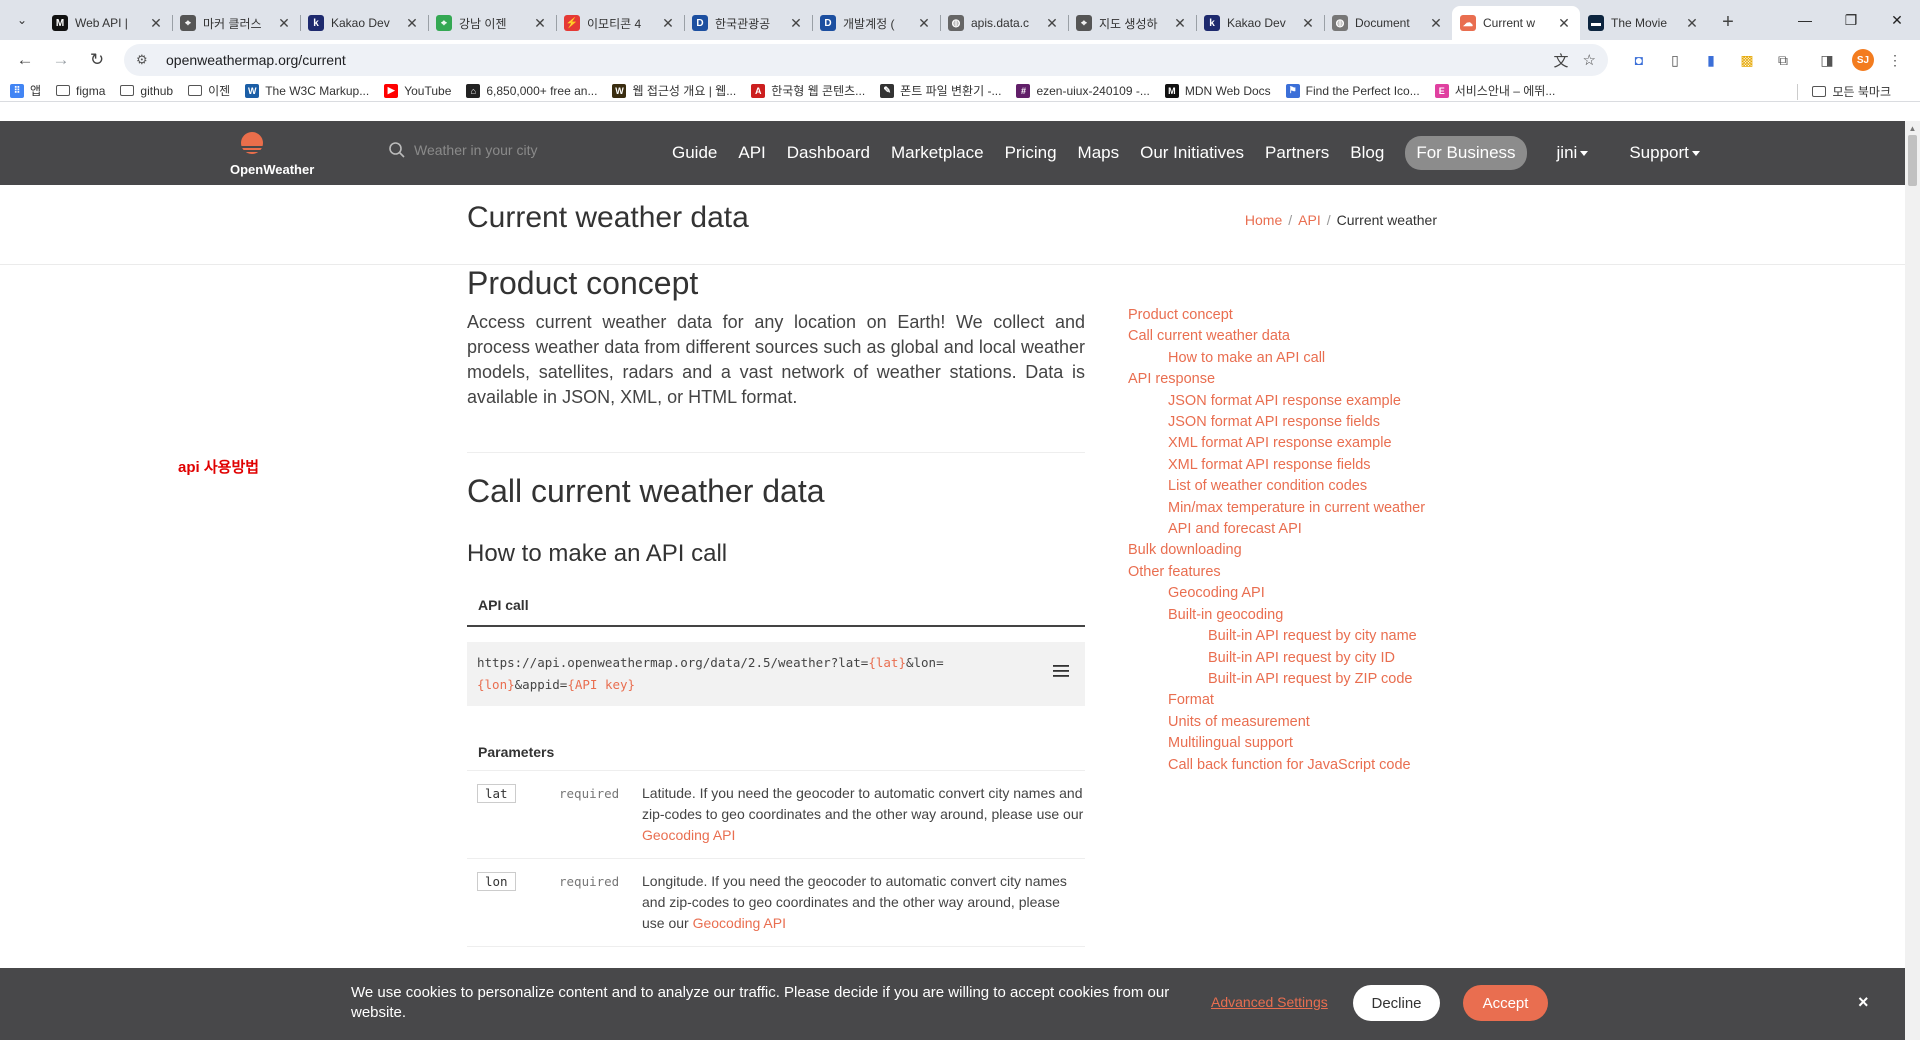 The width and height of the screenshot is (1920, 1040). I want to click on bookmark-star-icon: ☆, so click(1589, 60).